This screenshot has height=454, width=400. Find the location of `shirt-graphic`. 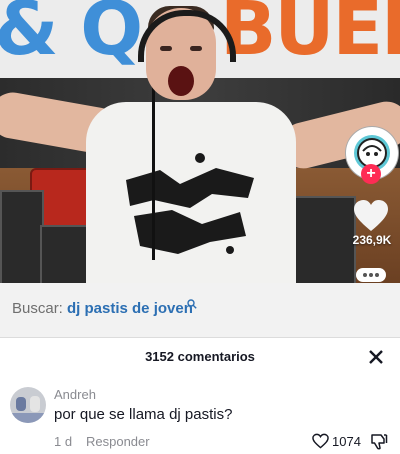

shirt-graphic is located at coordinates (190, 203).